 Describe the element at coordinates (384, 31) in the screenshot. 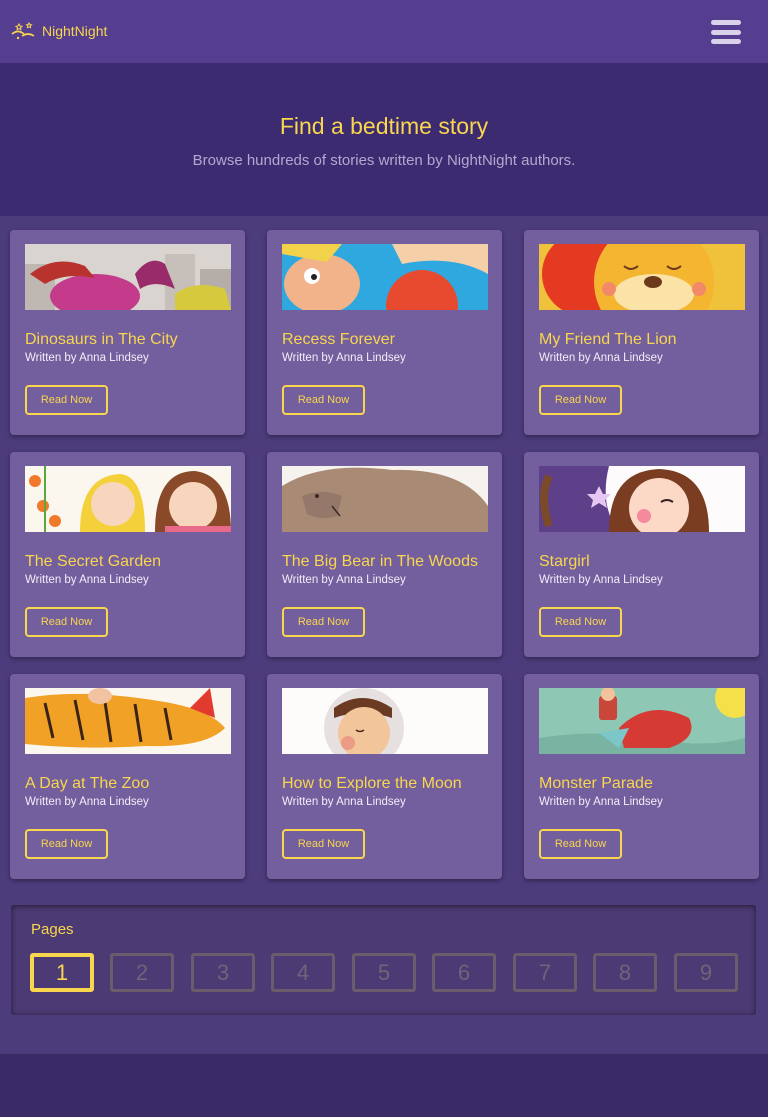

I see `navbar: NightNight` at that location.